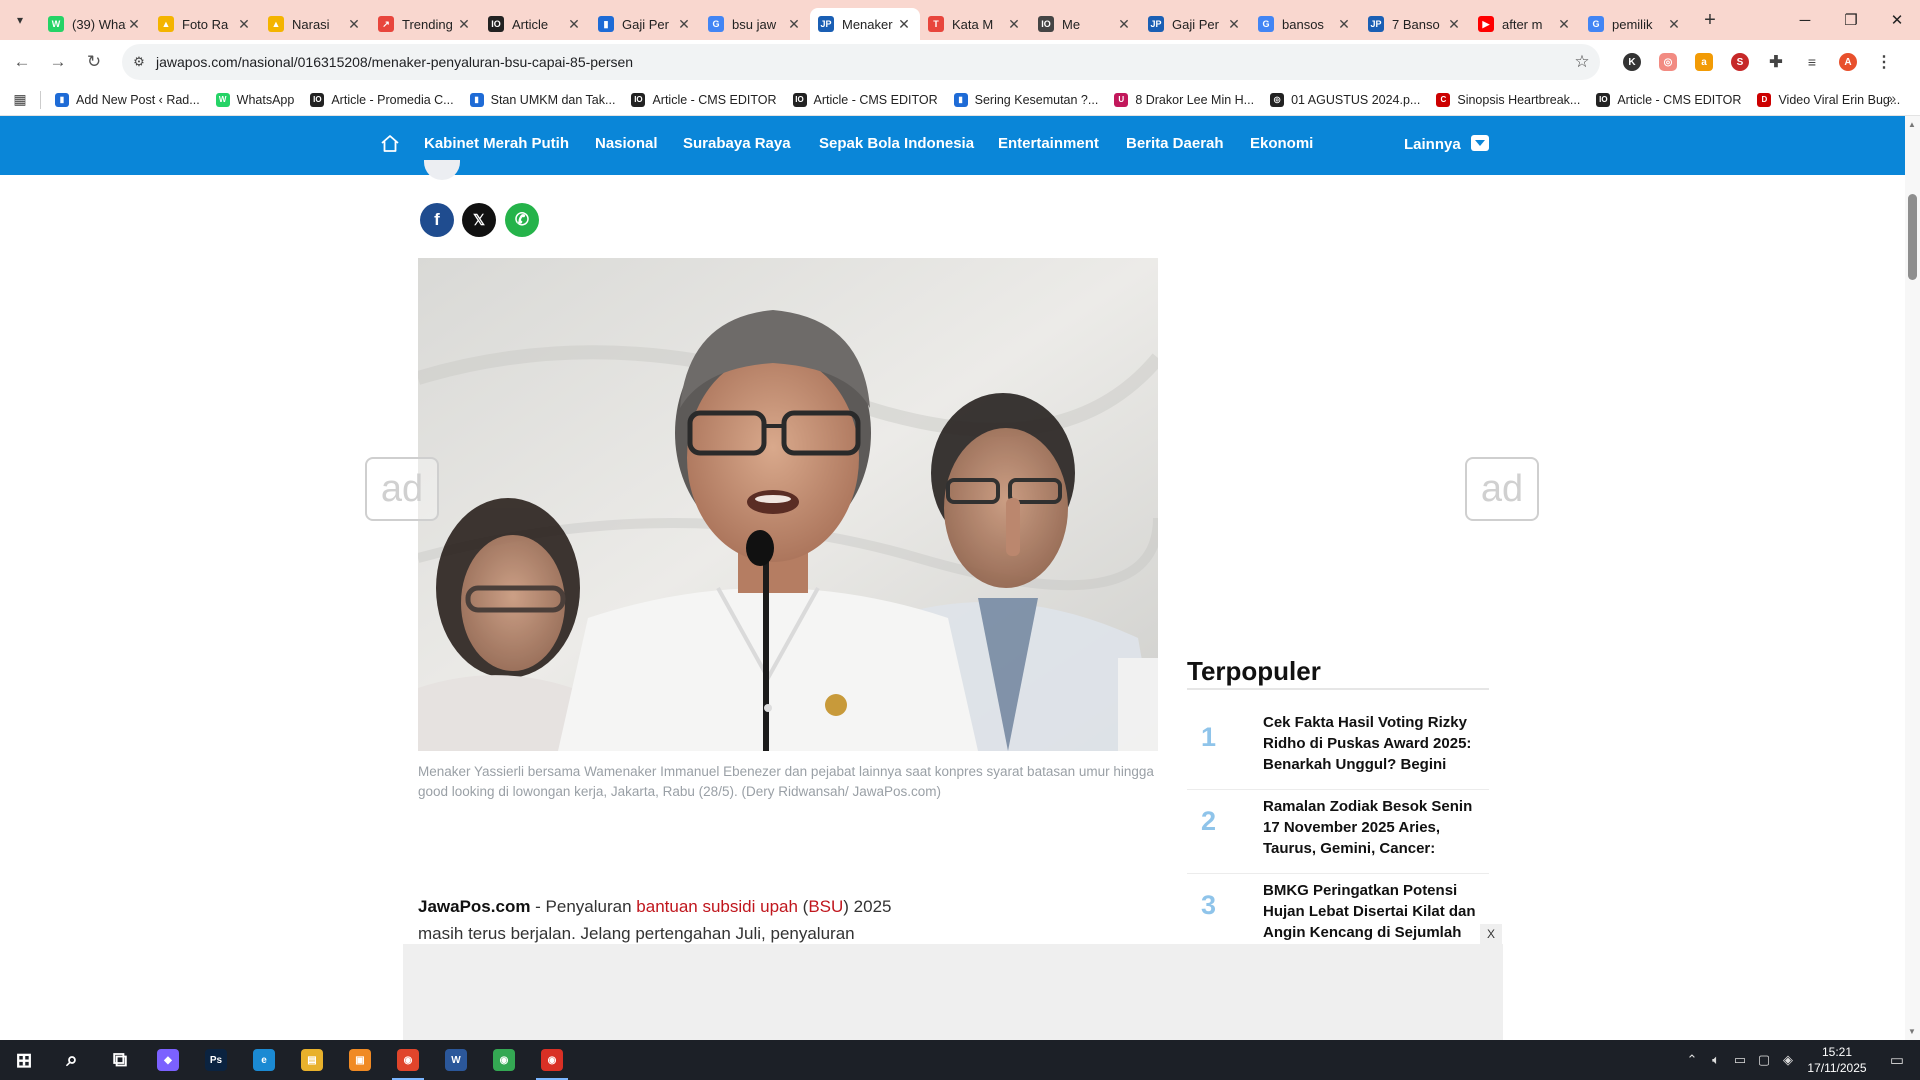 This screenshot has width=1920, height=1080. Describe the element at coordinates (255, 99) in the screenshot. I see `bookmark-item: W WhatsApp` at that location.